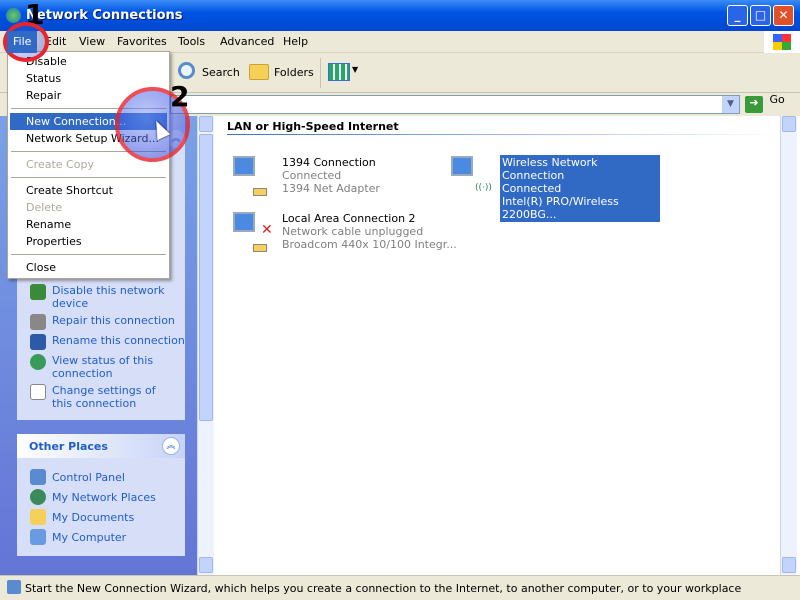 The image size is (800, 600). Describe the element at coordinates (754, 104) in the screenshot. I see `go-arrow-icon: ➜` at that location.